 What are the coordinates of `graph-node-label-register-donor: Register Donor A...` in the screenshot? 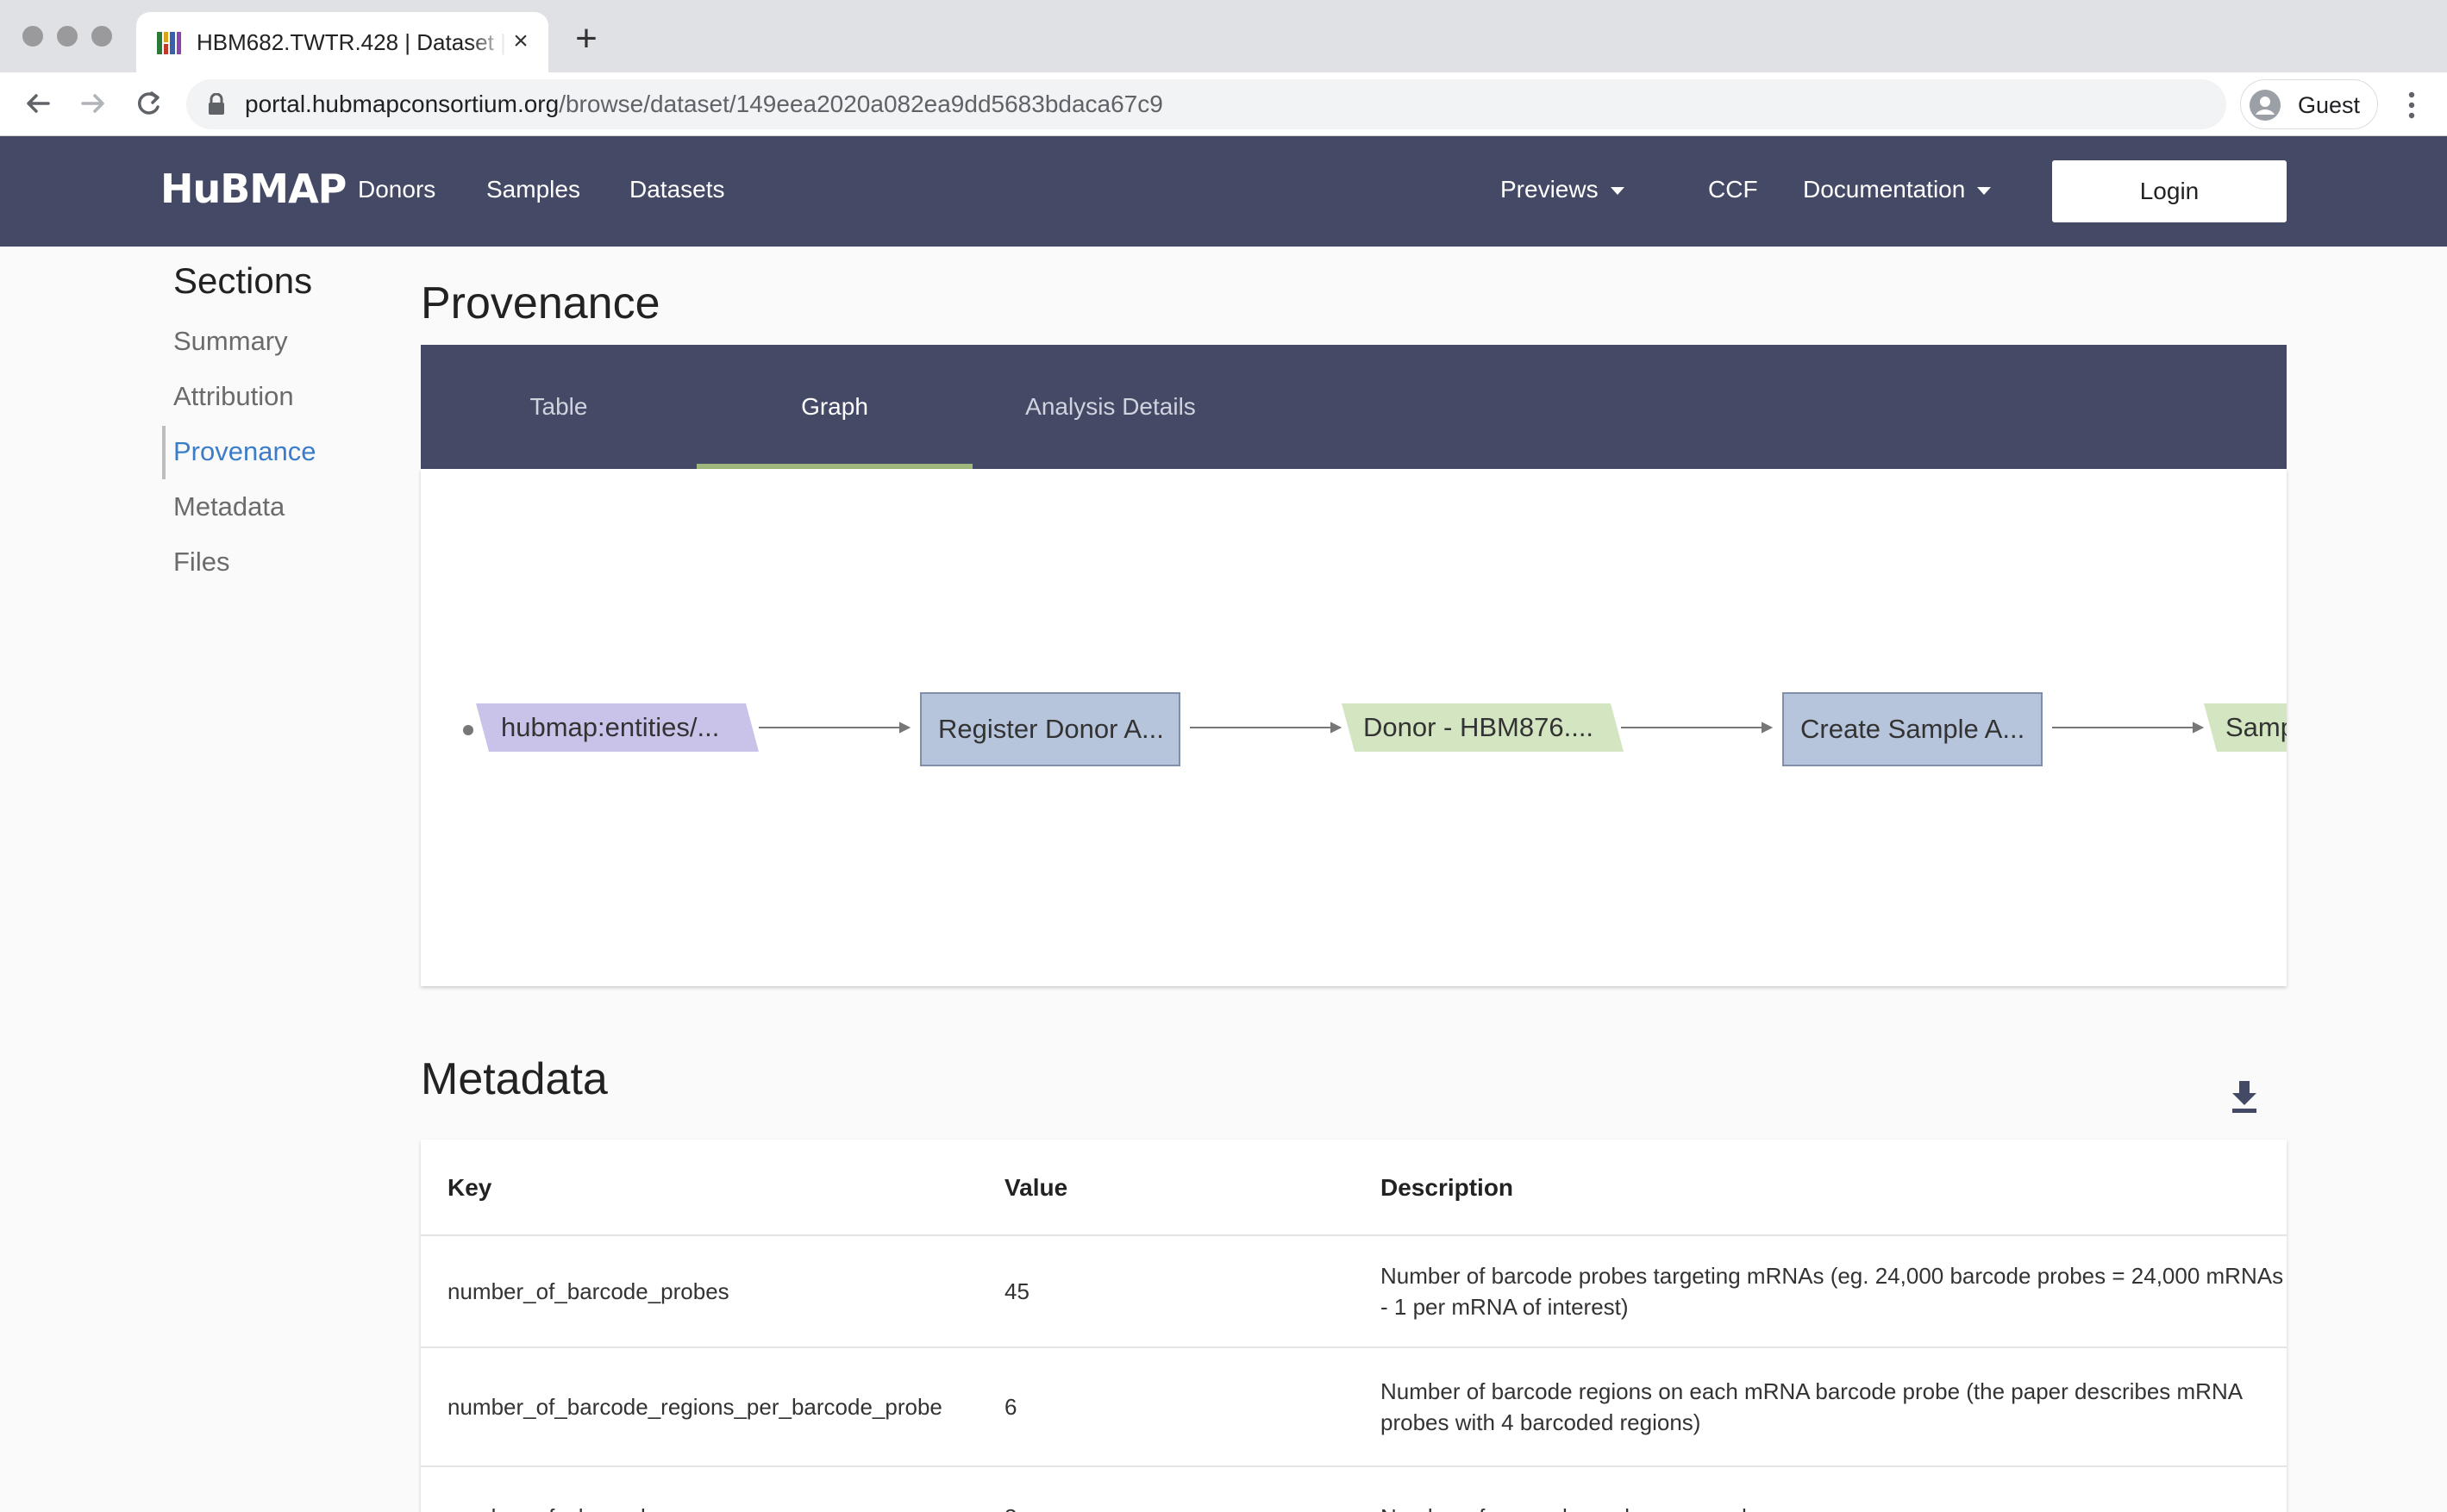 It's located at (1051, 729).